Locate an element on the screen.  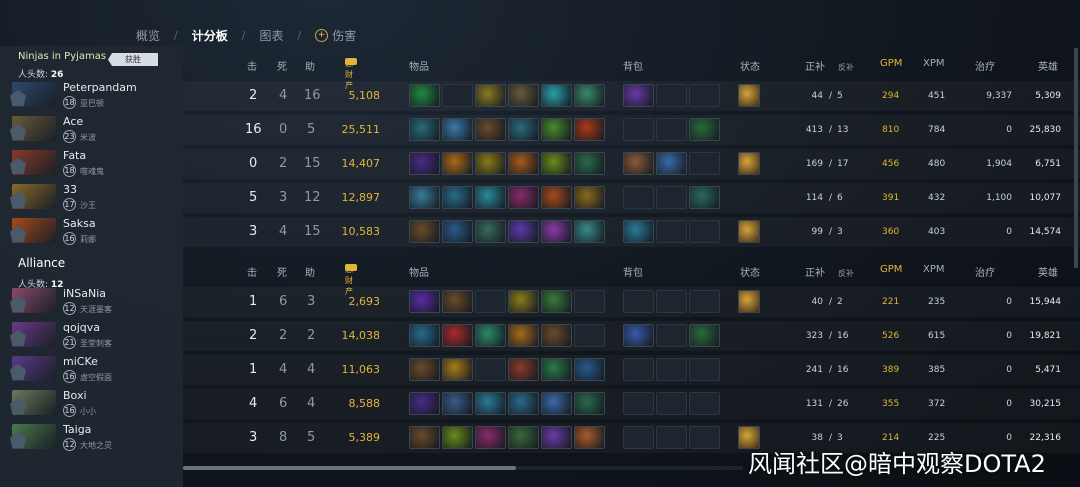
player-card: 33 17 沙王 is located at coordinates (95, 197).